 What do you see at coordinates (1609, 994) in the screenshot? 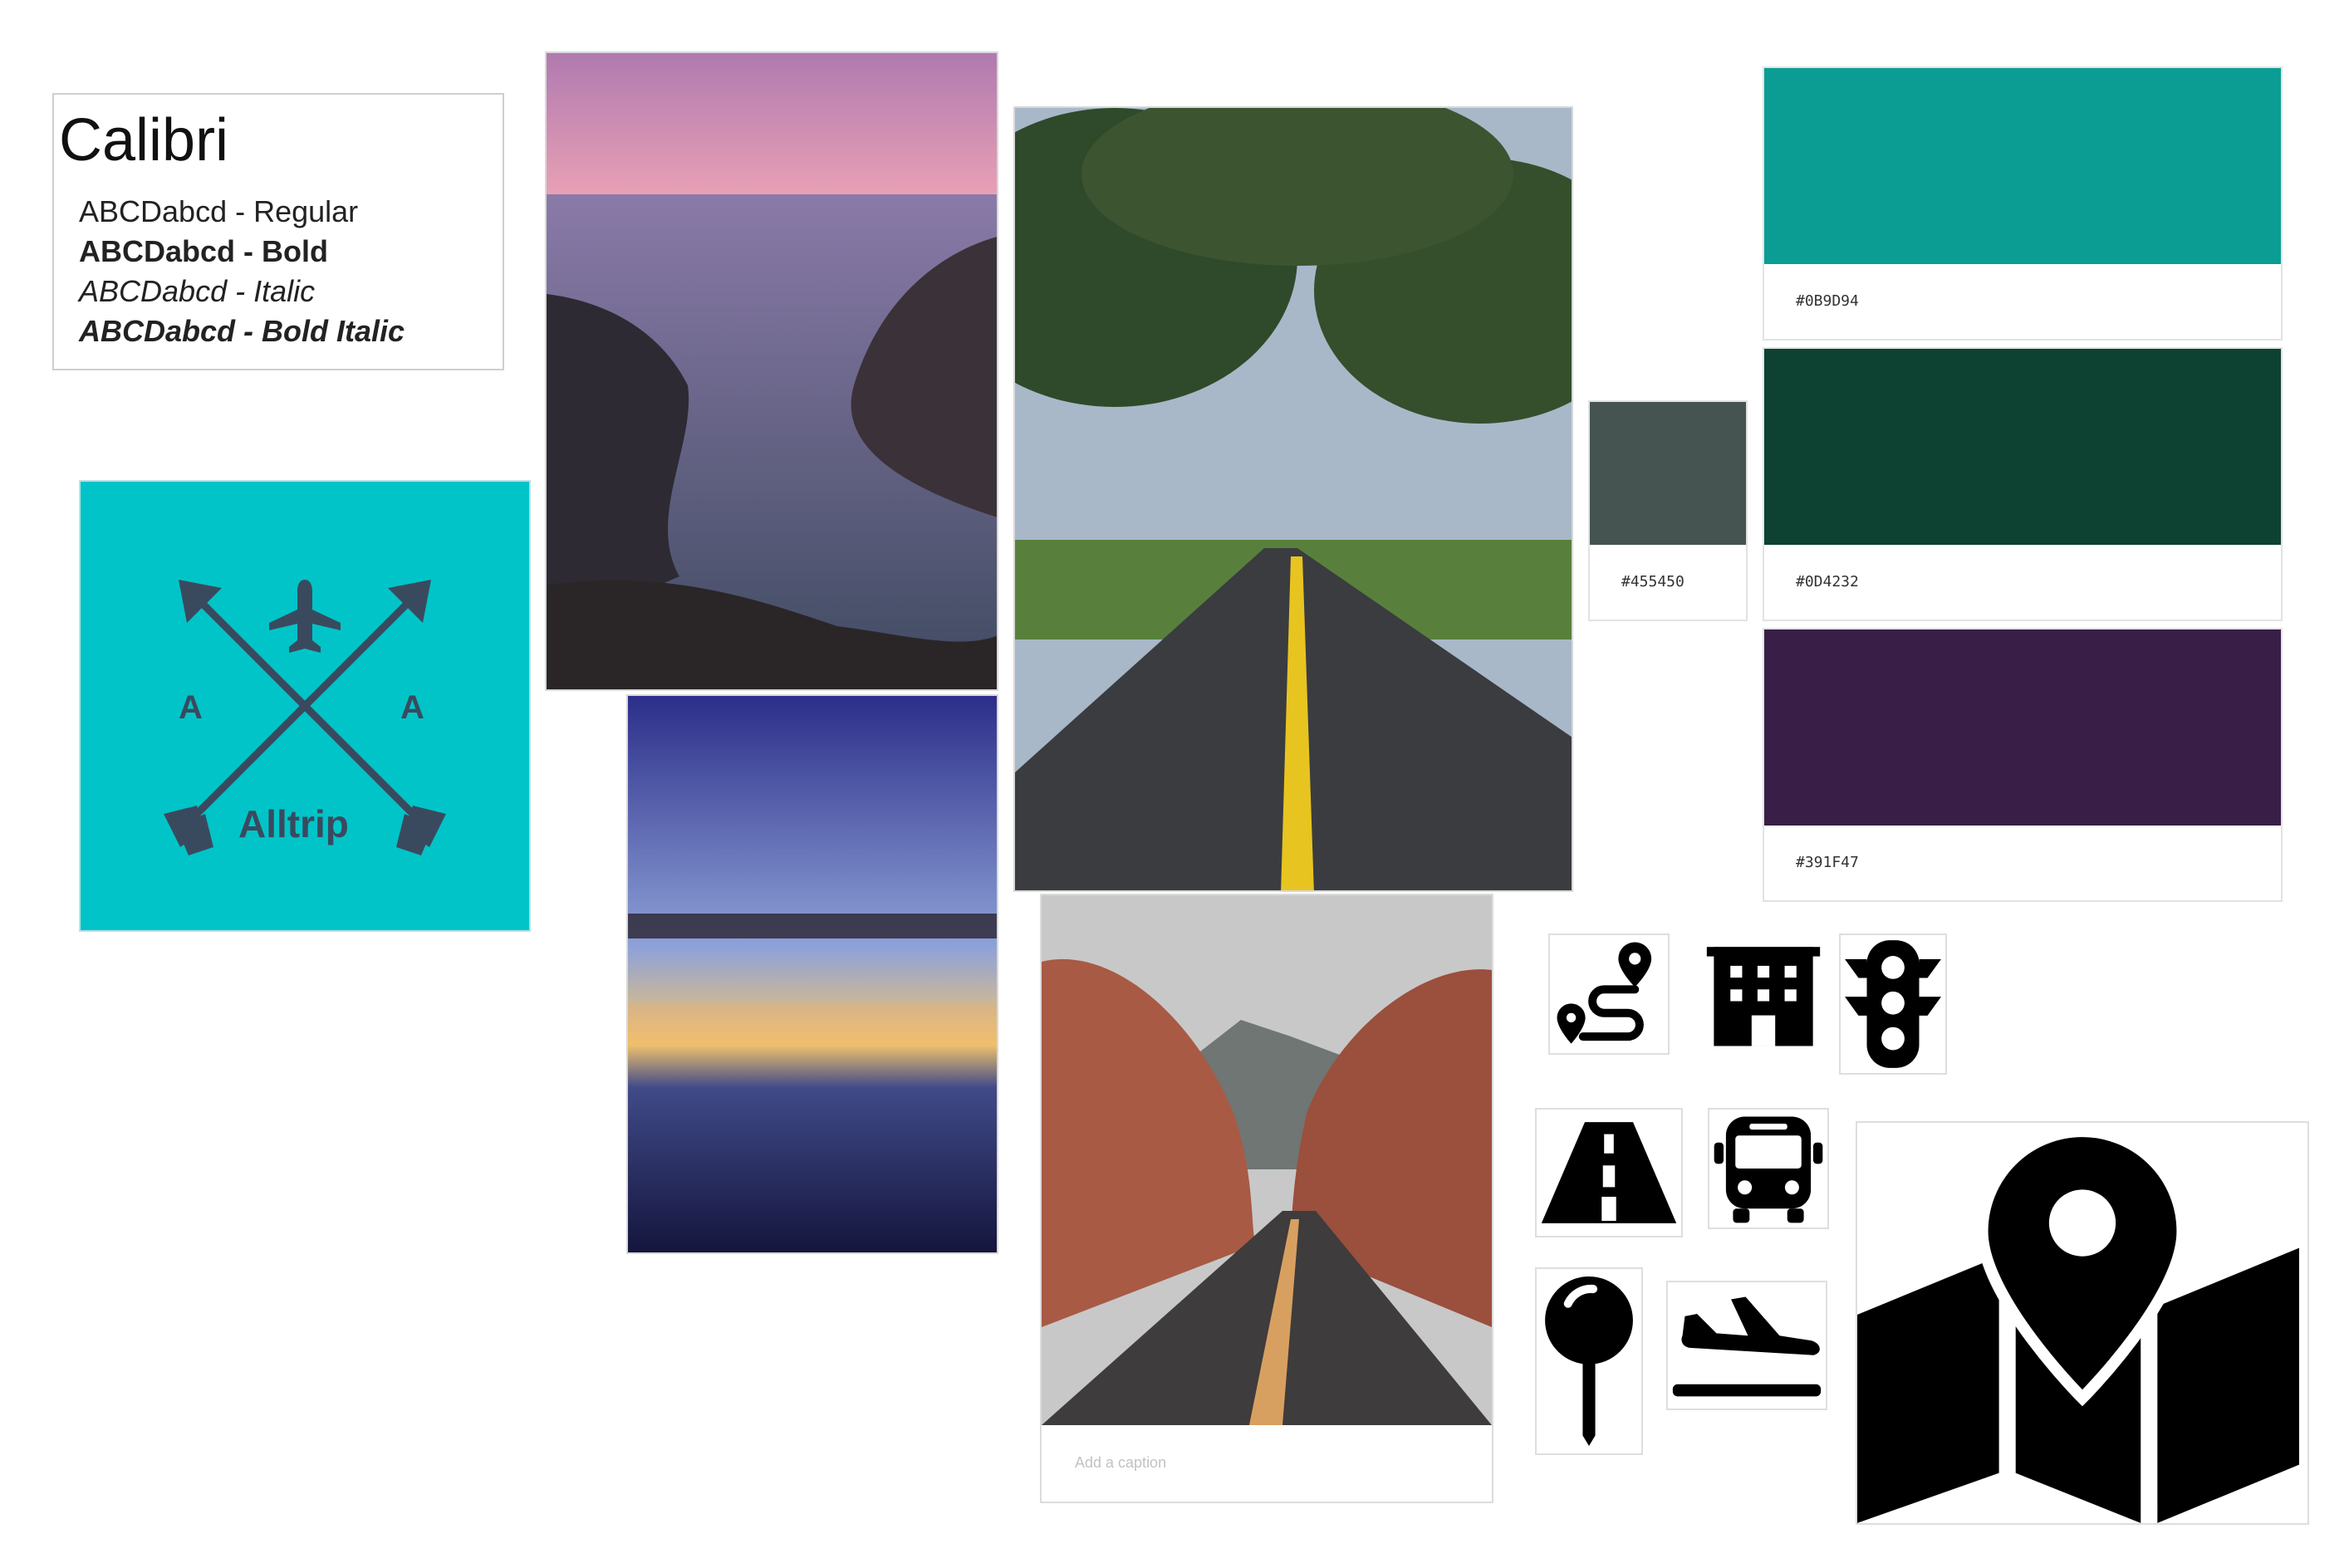
I see `route-icon` at bounding box center [1609, 994].